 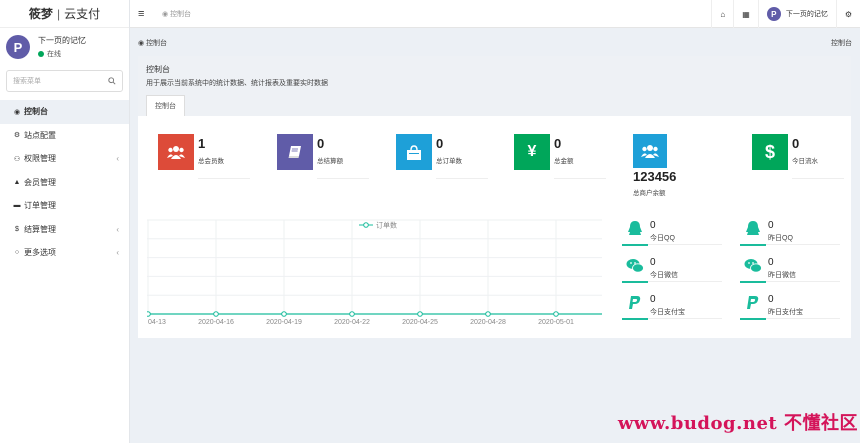 I want to click on mini-label: 今日QQ, so click(x=662, y=238).